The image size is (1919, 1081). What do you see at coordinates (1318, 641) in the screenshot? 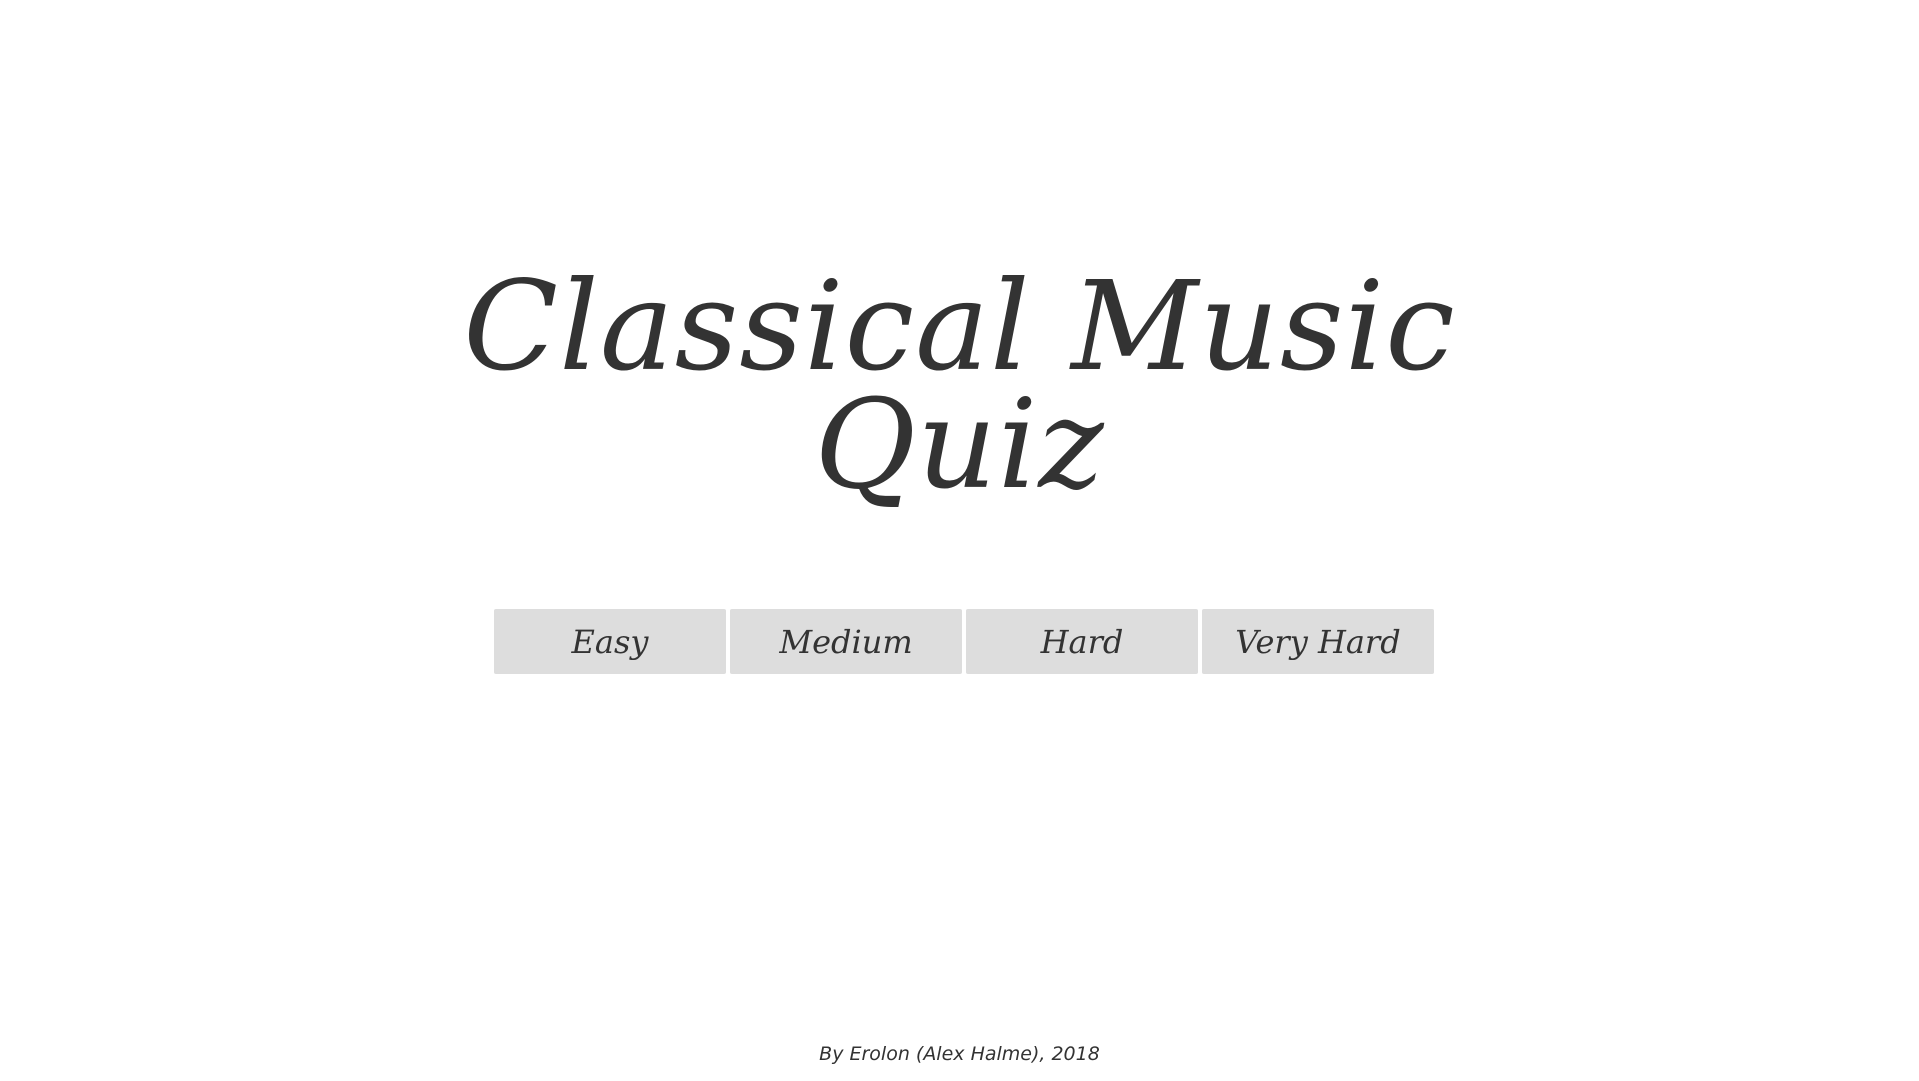
I see `very-hard-button: Very Hard` at bounding box center [1318, 641].